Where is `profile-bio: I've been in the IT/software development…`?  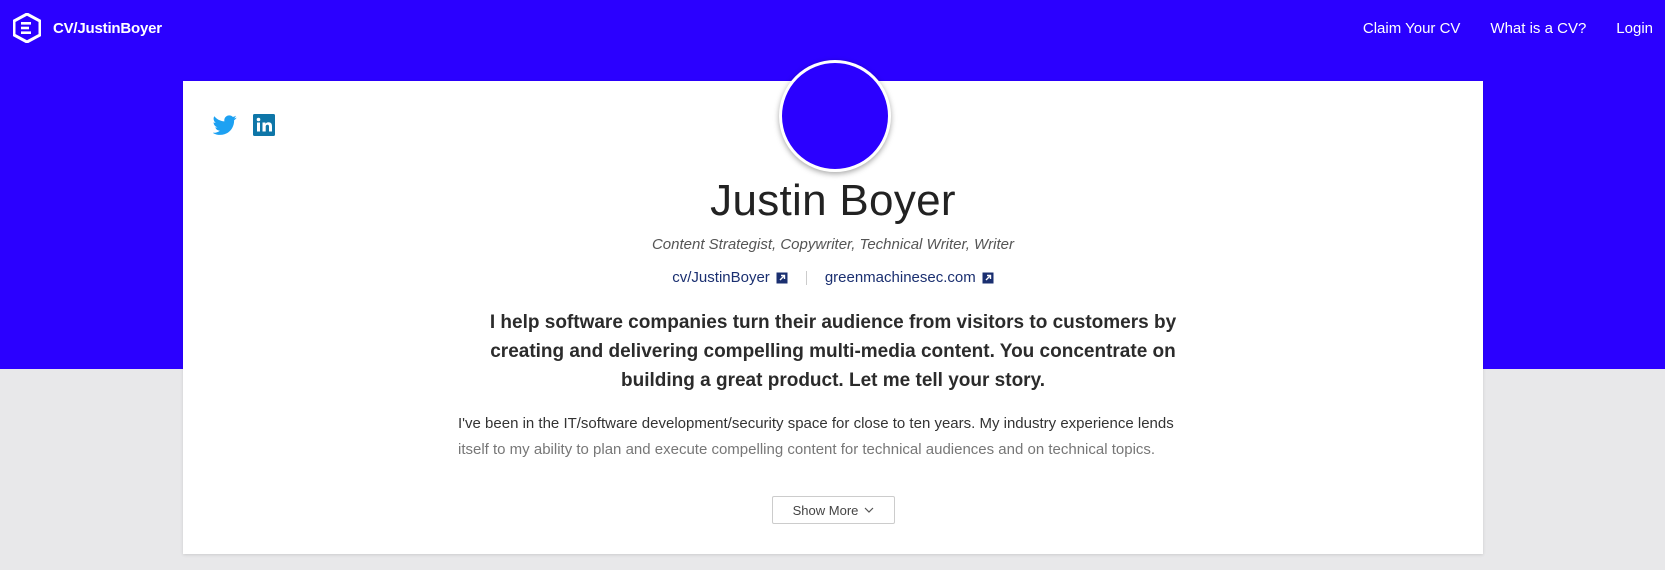 profile-bio: I've been in the IT/software development… is located at coordinates (838, 437).